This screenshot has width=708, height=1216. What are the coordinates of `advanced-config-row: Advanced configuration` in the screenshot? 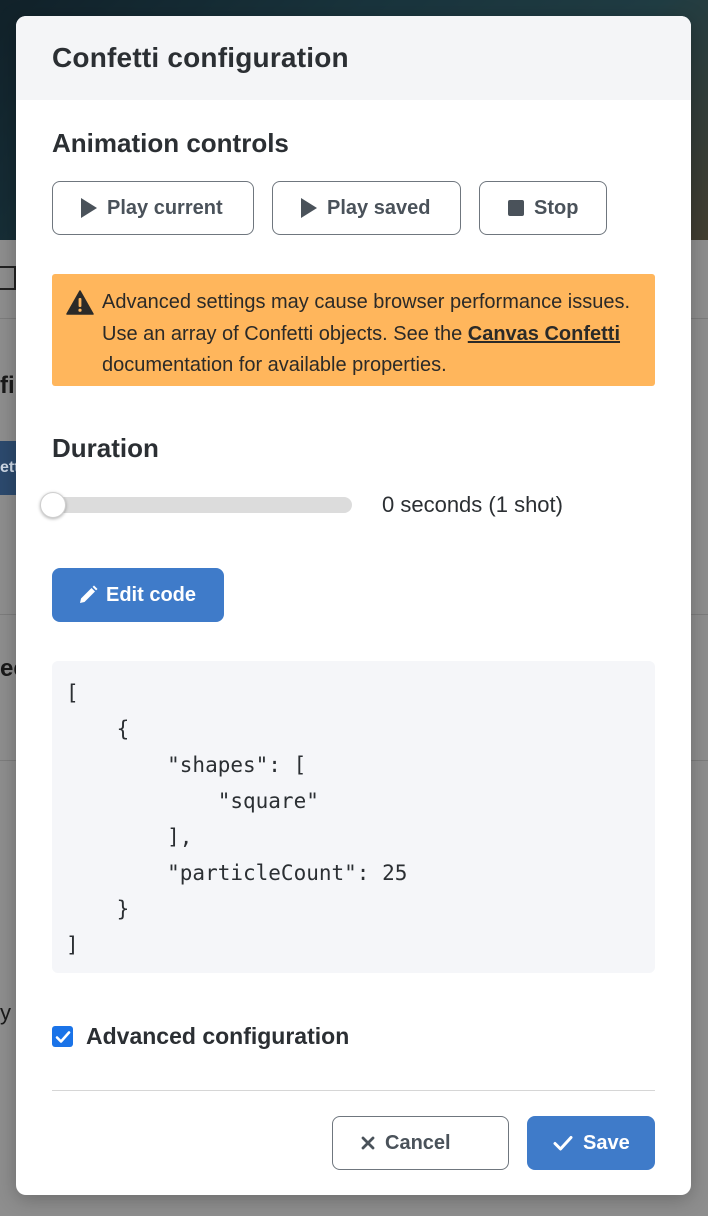 It's located at (353, 1036).